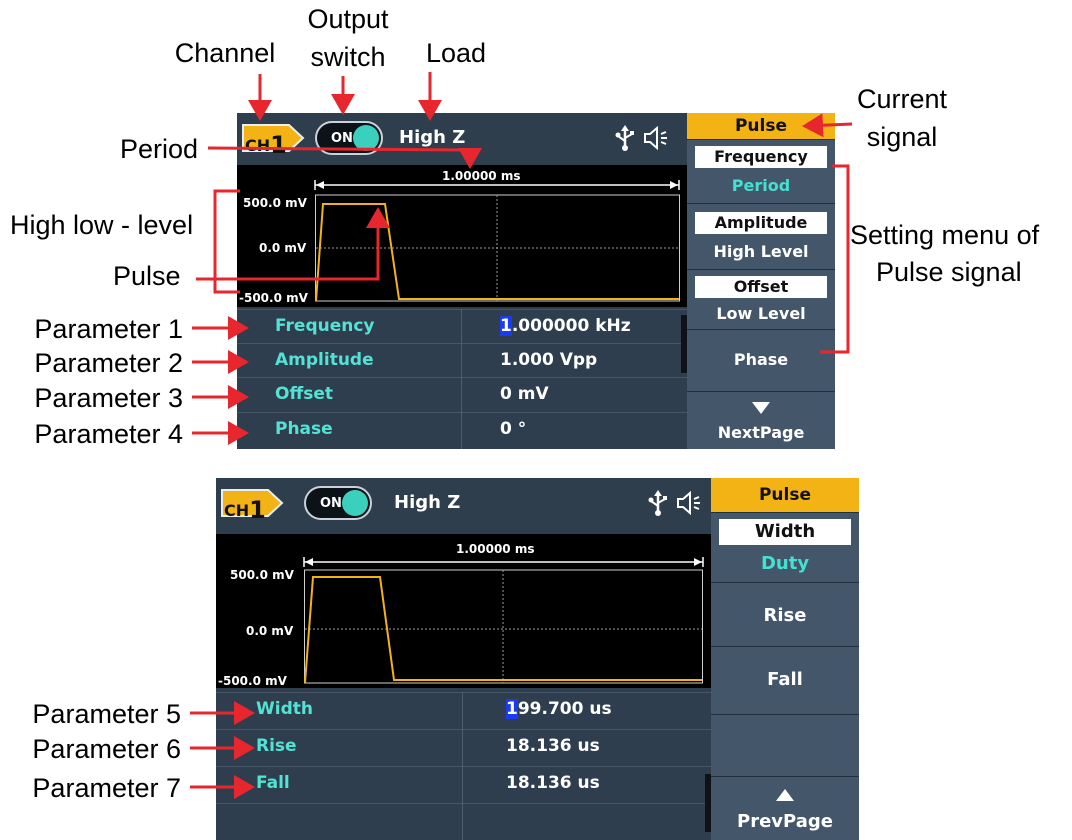  What do you see at coordinates (293, 244) in the screenshot?
I see `arrow-pulse` at bounding box center [293, 244].